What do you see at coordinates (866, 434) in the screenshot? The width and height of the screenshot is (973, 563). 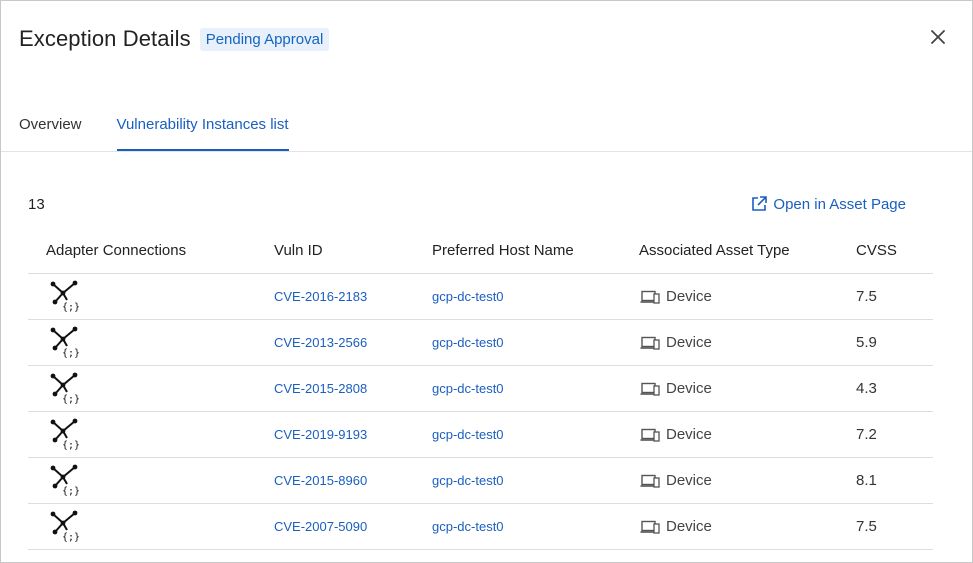 I see `cvss-score: 7.2` at bounding box center [866, 434].